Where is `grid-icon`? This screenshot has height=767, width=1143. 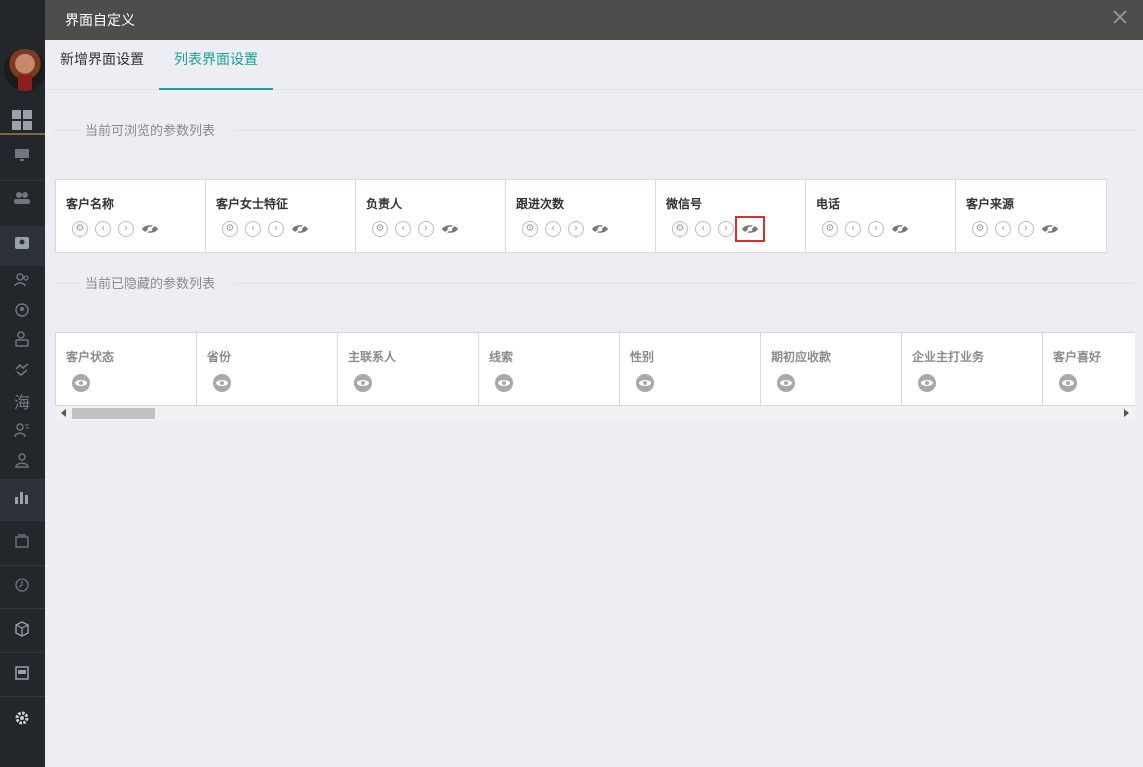
grid-icon is located at coordinates (22, 120).